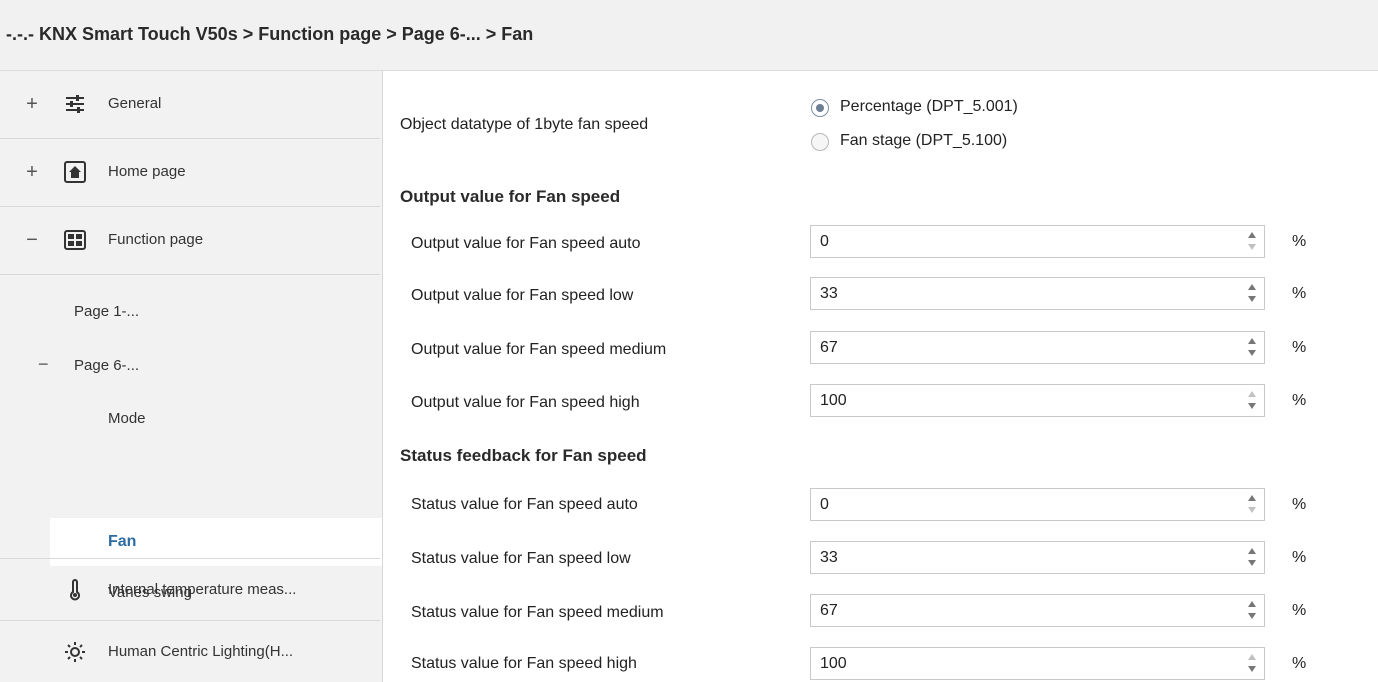  Describe the element at coordinates (521, 558) in the screenshot. I see `status-low-label: Status value for Fan speed low` at that location.